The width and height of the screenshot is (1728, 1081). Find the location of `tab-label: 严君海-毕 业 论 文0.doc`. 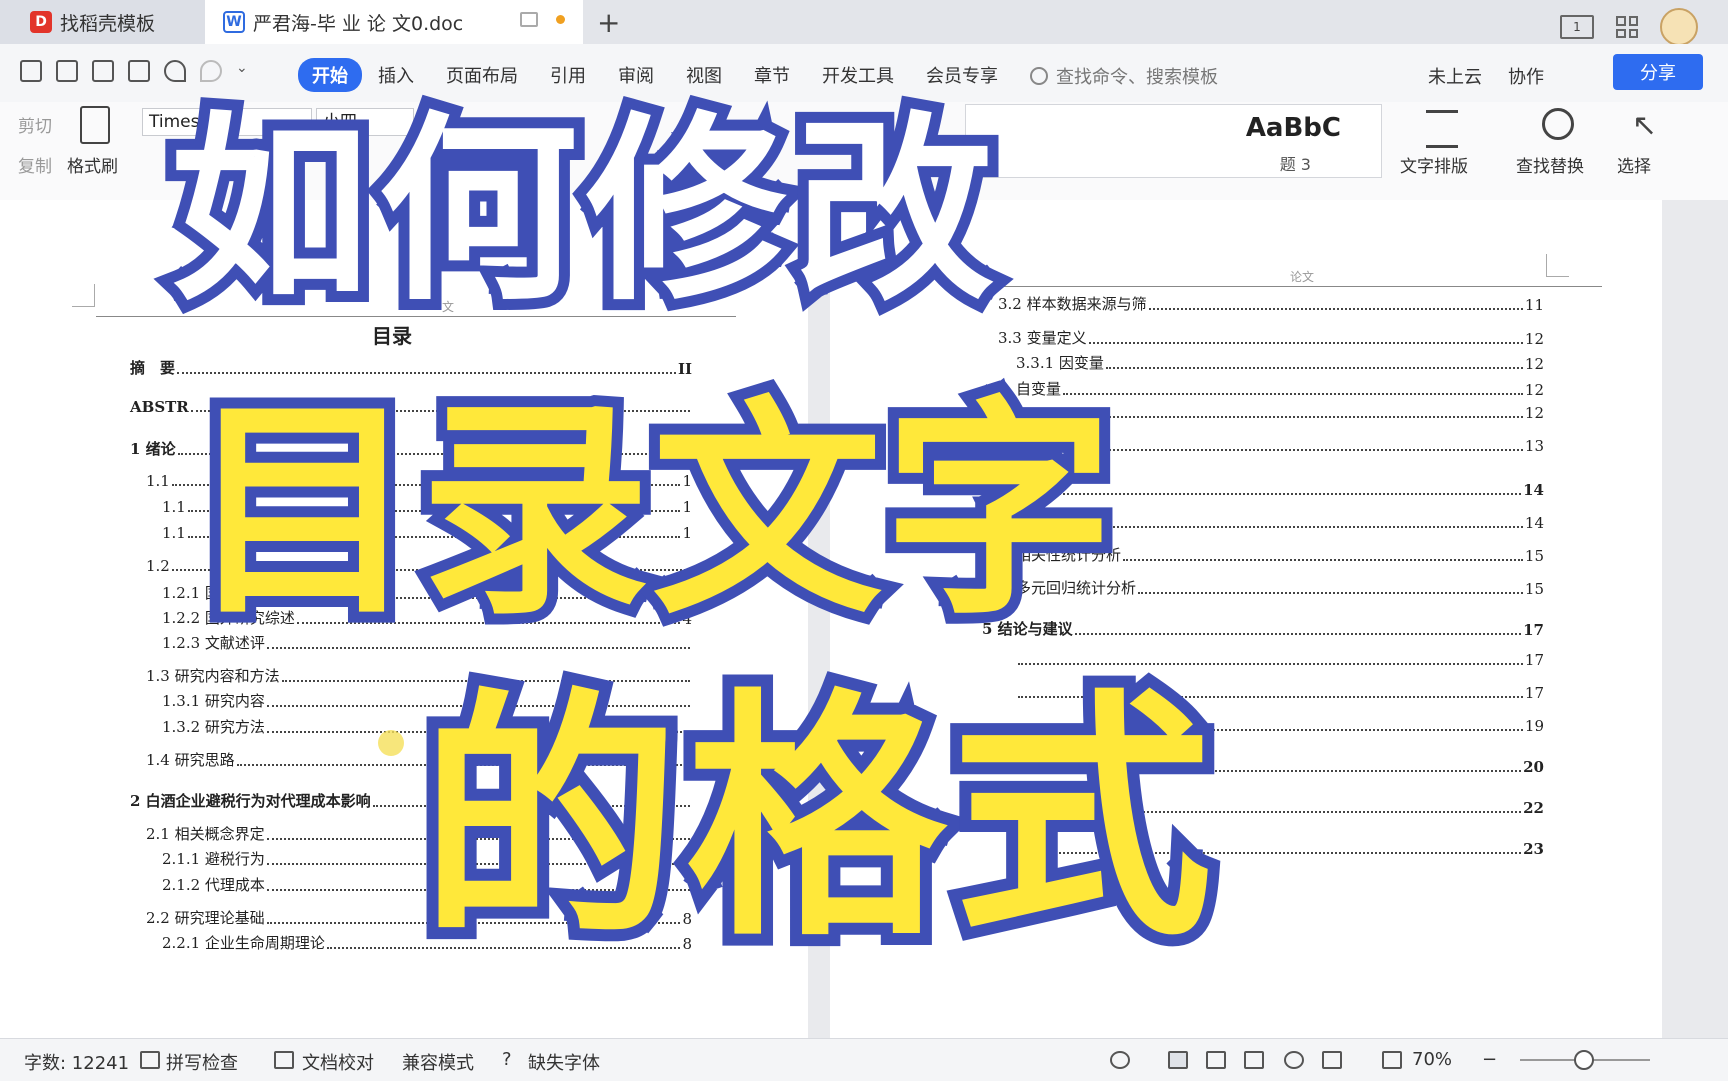

tab-label: 严君海-毕 业 论 文0.doc is located at coordinates (358, 23).